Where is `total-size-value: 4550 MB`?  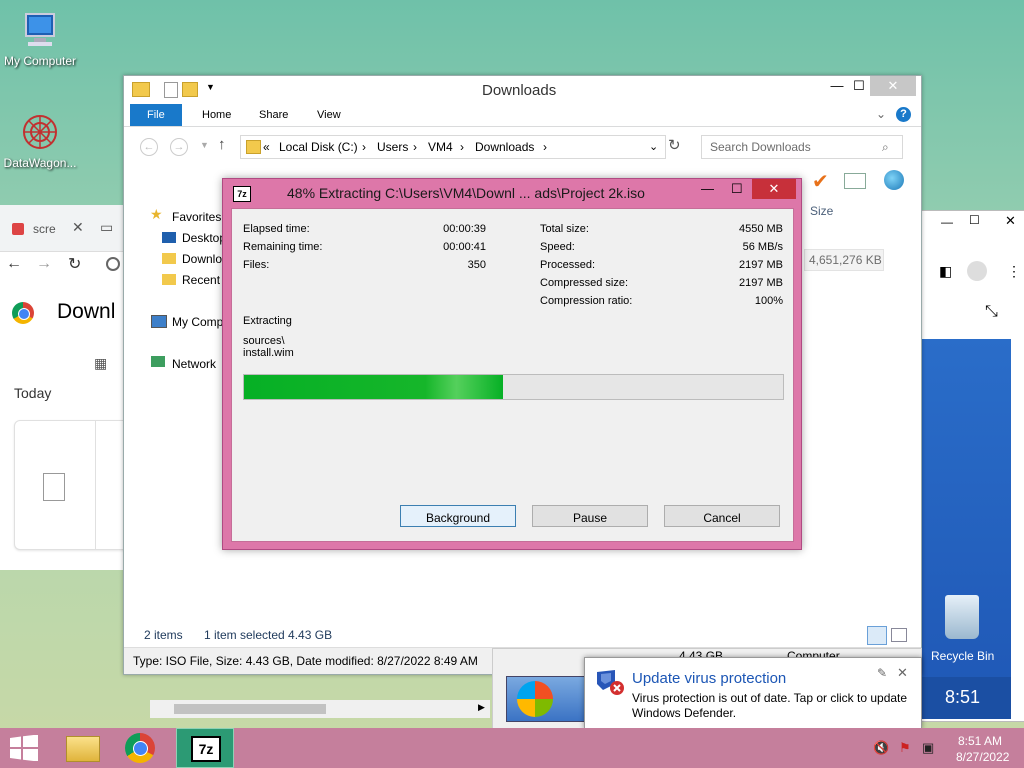 total-size-value: 4550 MB is located at coordinates (760, 229).